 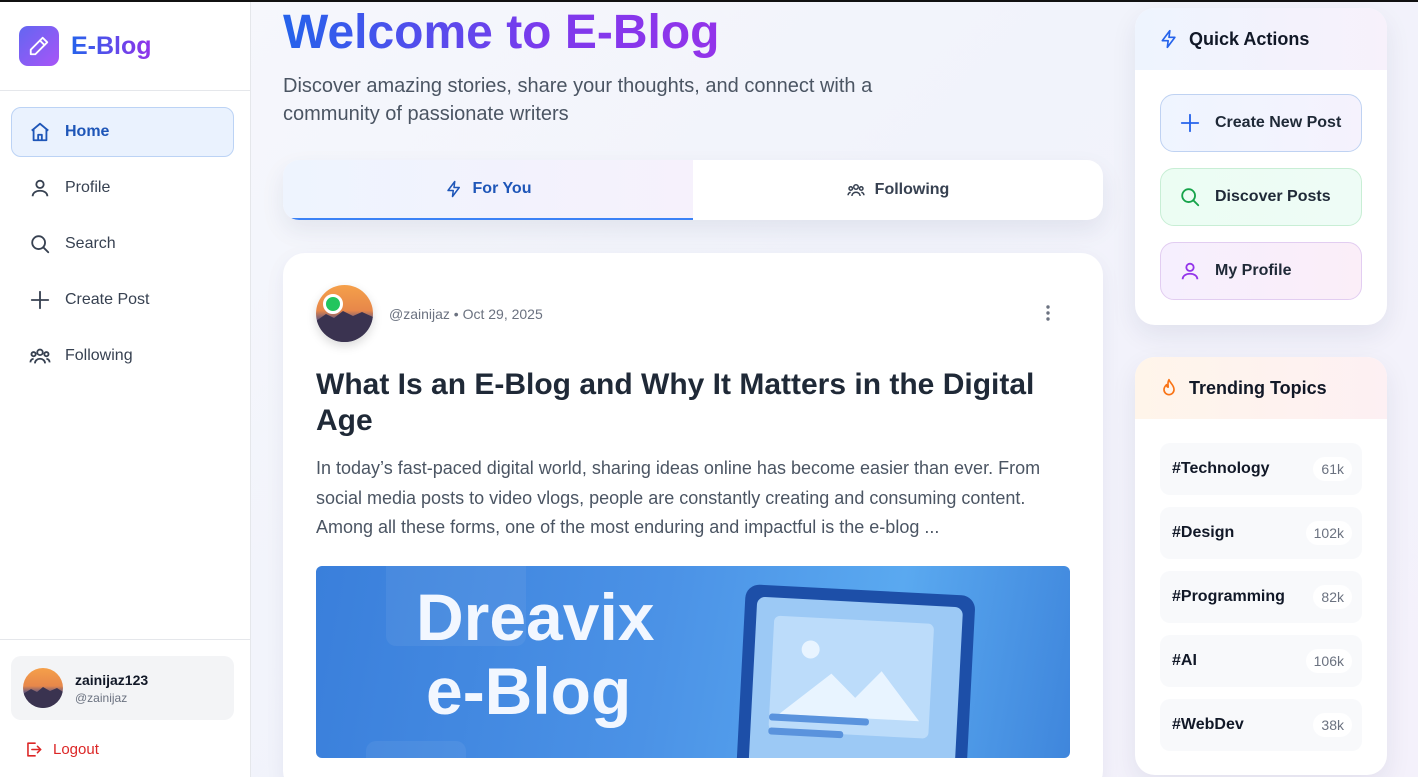 What do you see at coordinates (1261, 725) in the screenshot?
I see `topic-item: #WebDev 38k` at bounding box center [1261, 725].